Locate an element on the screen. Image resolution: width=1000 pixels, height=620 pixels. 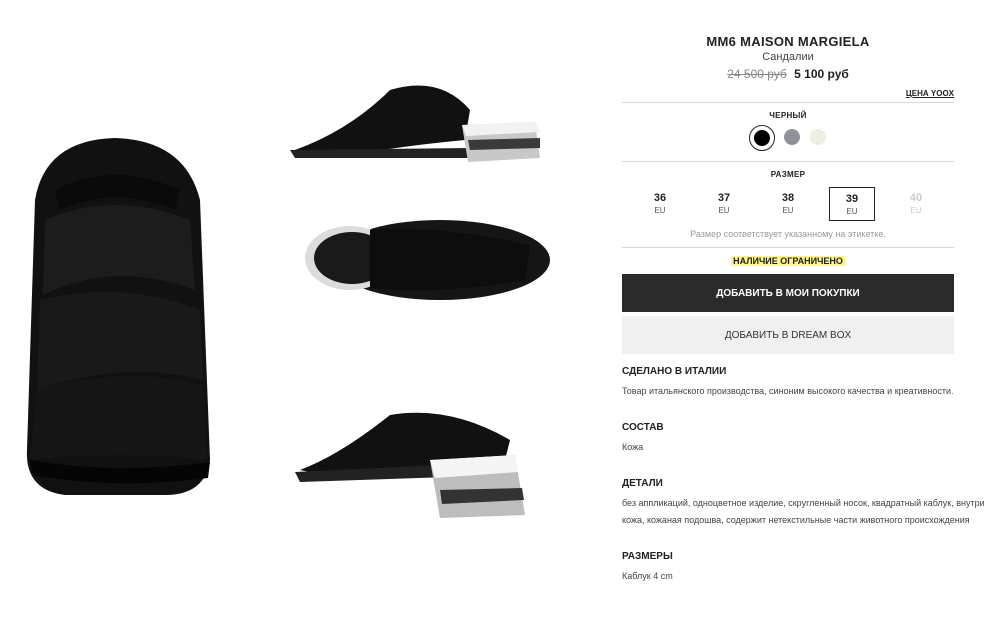
product-thumbnail-side-angle is located at coordinates (420, 462).